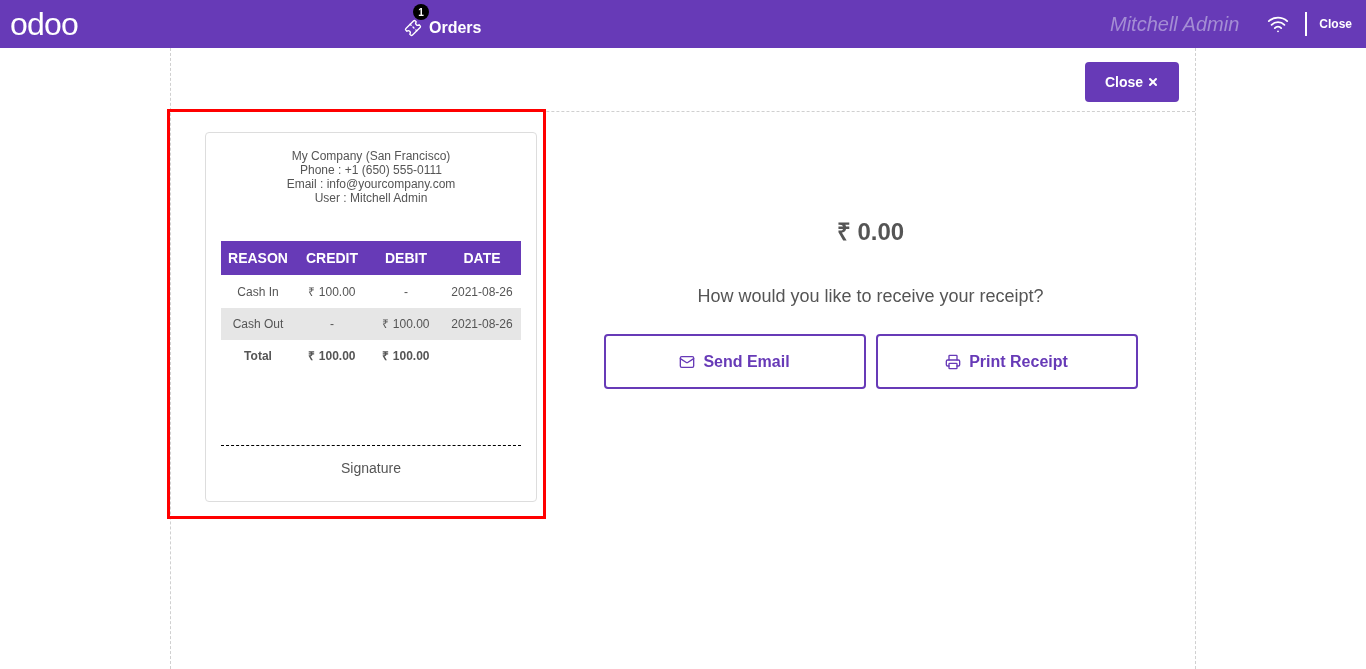 Image resolution: width=1366 pixels, height=669 pixels. What do you see at coordinates (258, 258) in the screenshot?
I see `column-header: REASON` at bounding box center [258, 258].